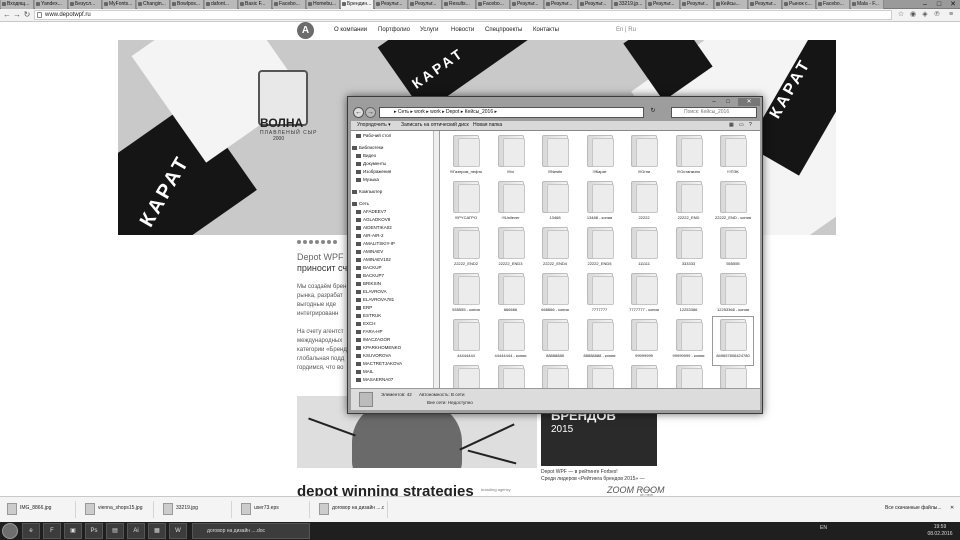  Describe the element at coordinates (644, 203) in the screenshot. I see `folder-item: 22222` at that location.